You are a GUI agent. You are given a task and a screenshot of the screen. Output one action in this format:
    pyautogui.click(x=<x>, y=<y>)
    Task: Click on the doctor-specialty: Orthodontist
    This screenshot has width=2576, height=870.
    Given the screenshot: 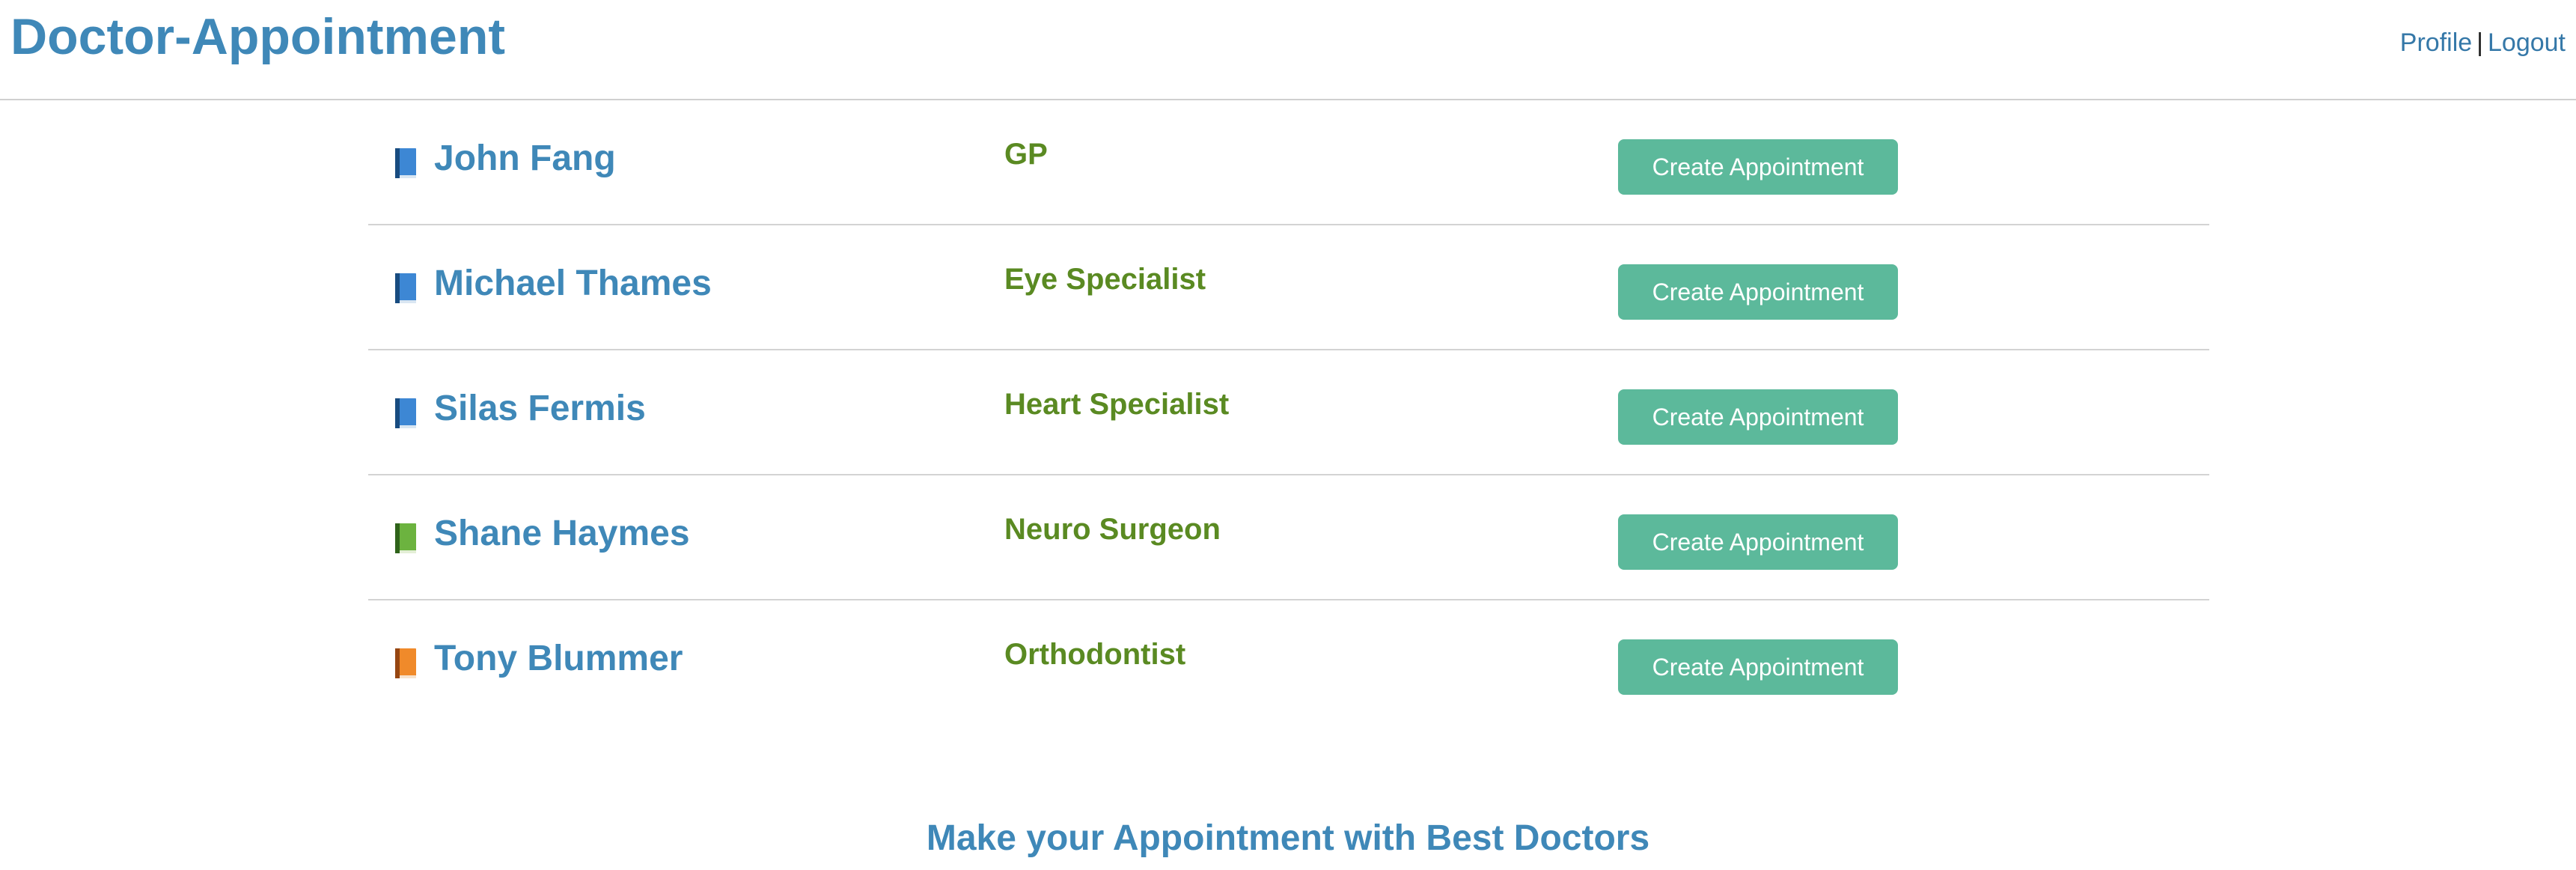 What is the action you would take?
    pyautogui.click(x=1095, y=654)
    